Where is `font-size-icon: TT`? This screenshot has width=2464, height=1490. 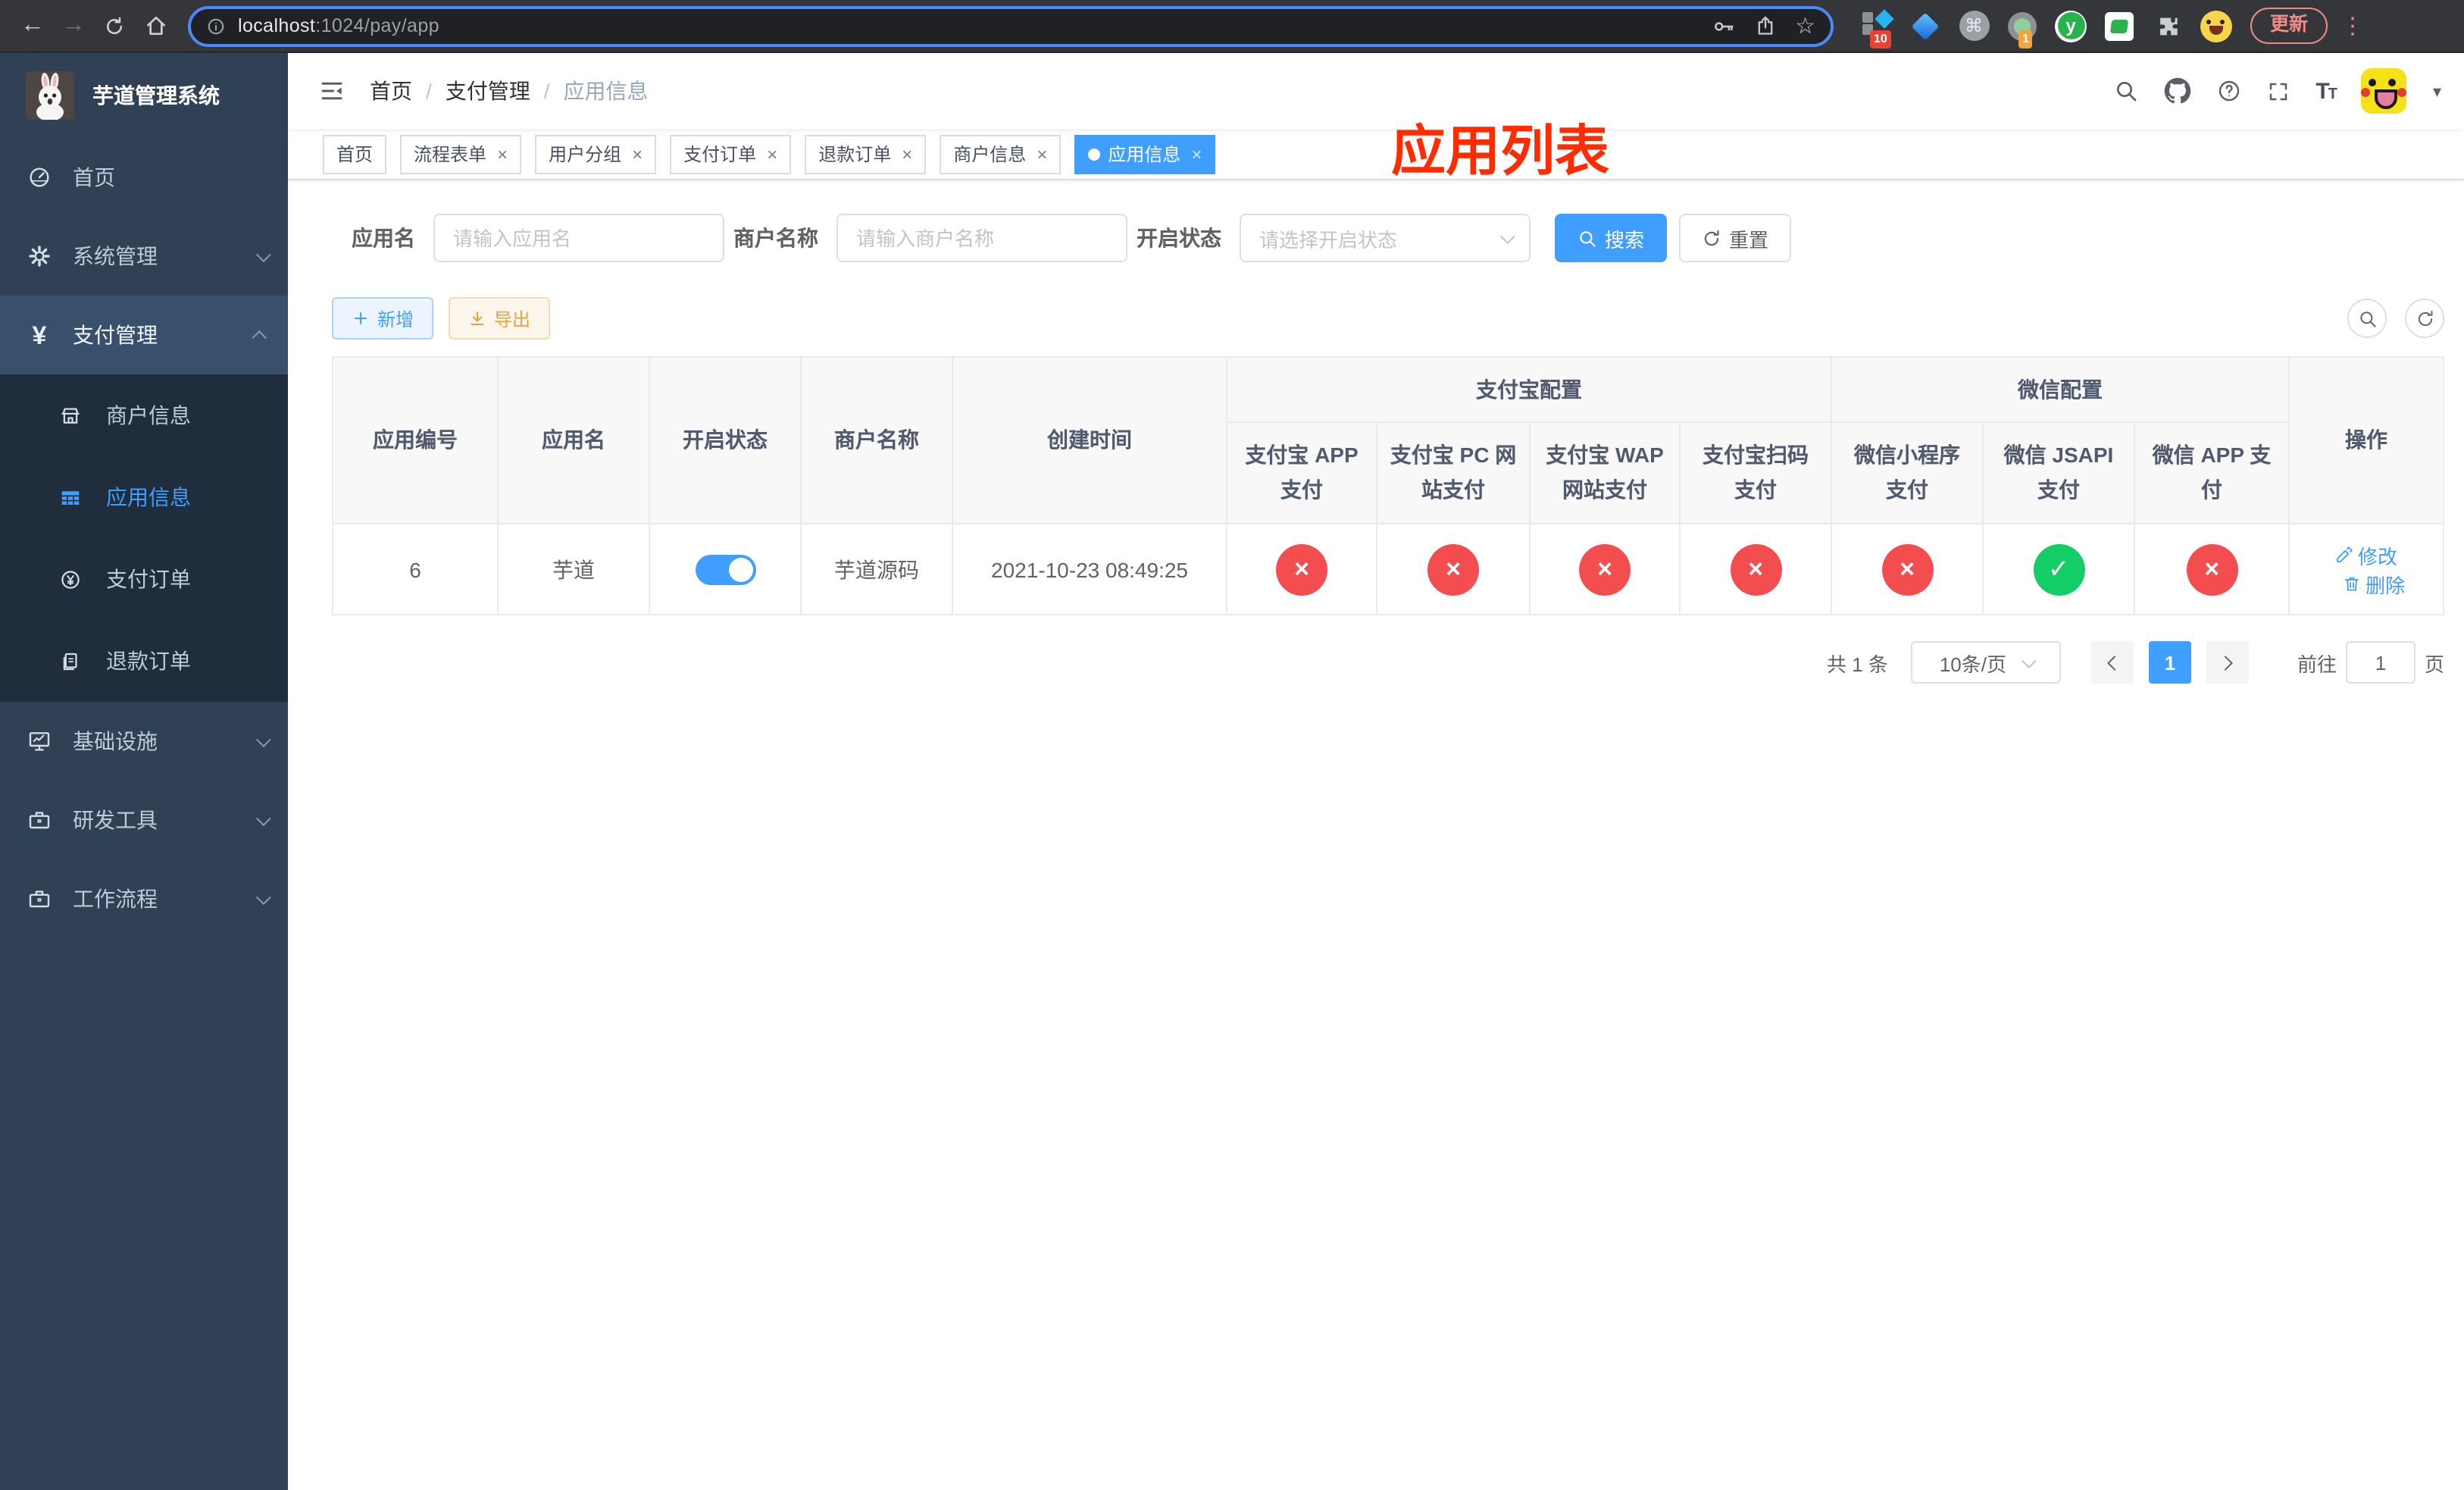 font-size-icon: TT is located at coordinates (2326, 91).